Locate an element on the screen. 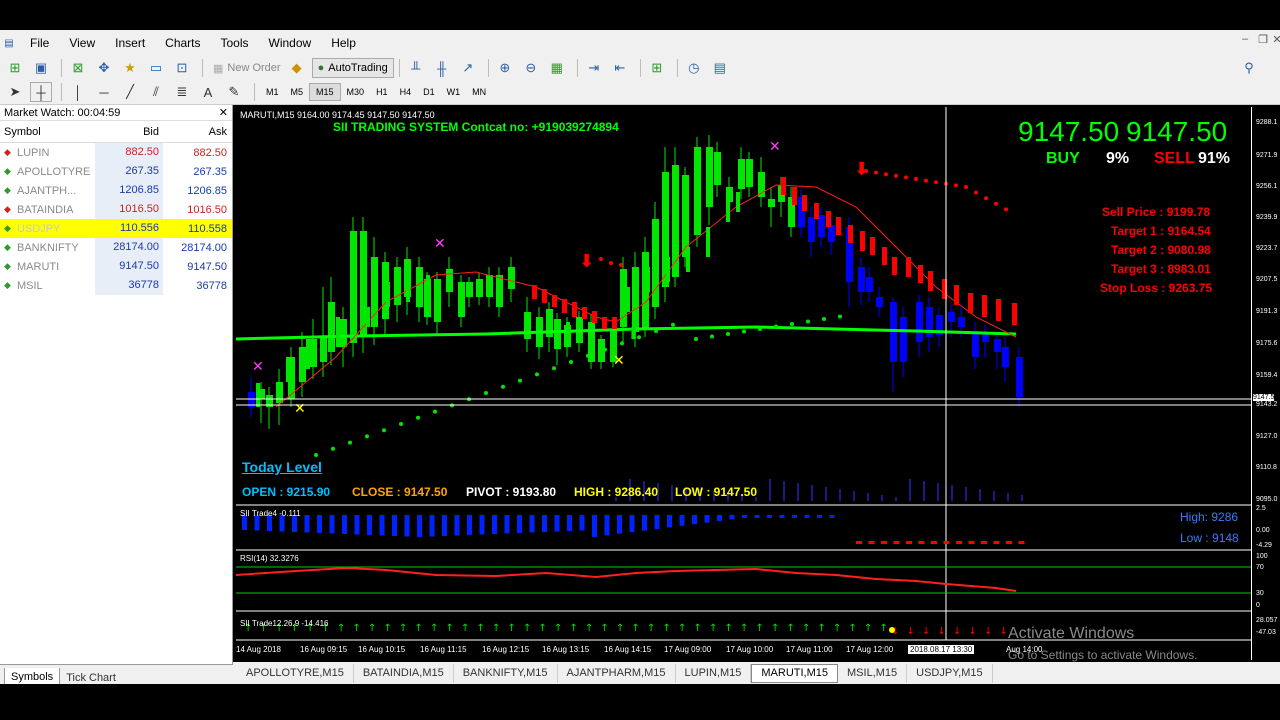  profiles-icon: ▣ is located at coordinates (41, 68).